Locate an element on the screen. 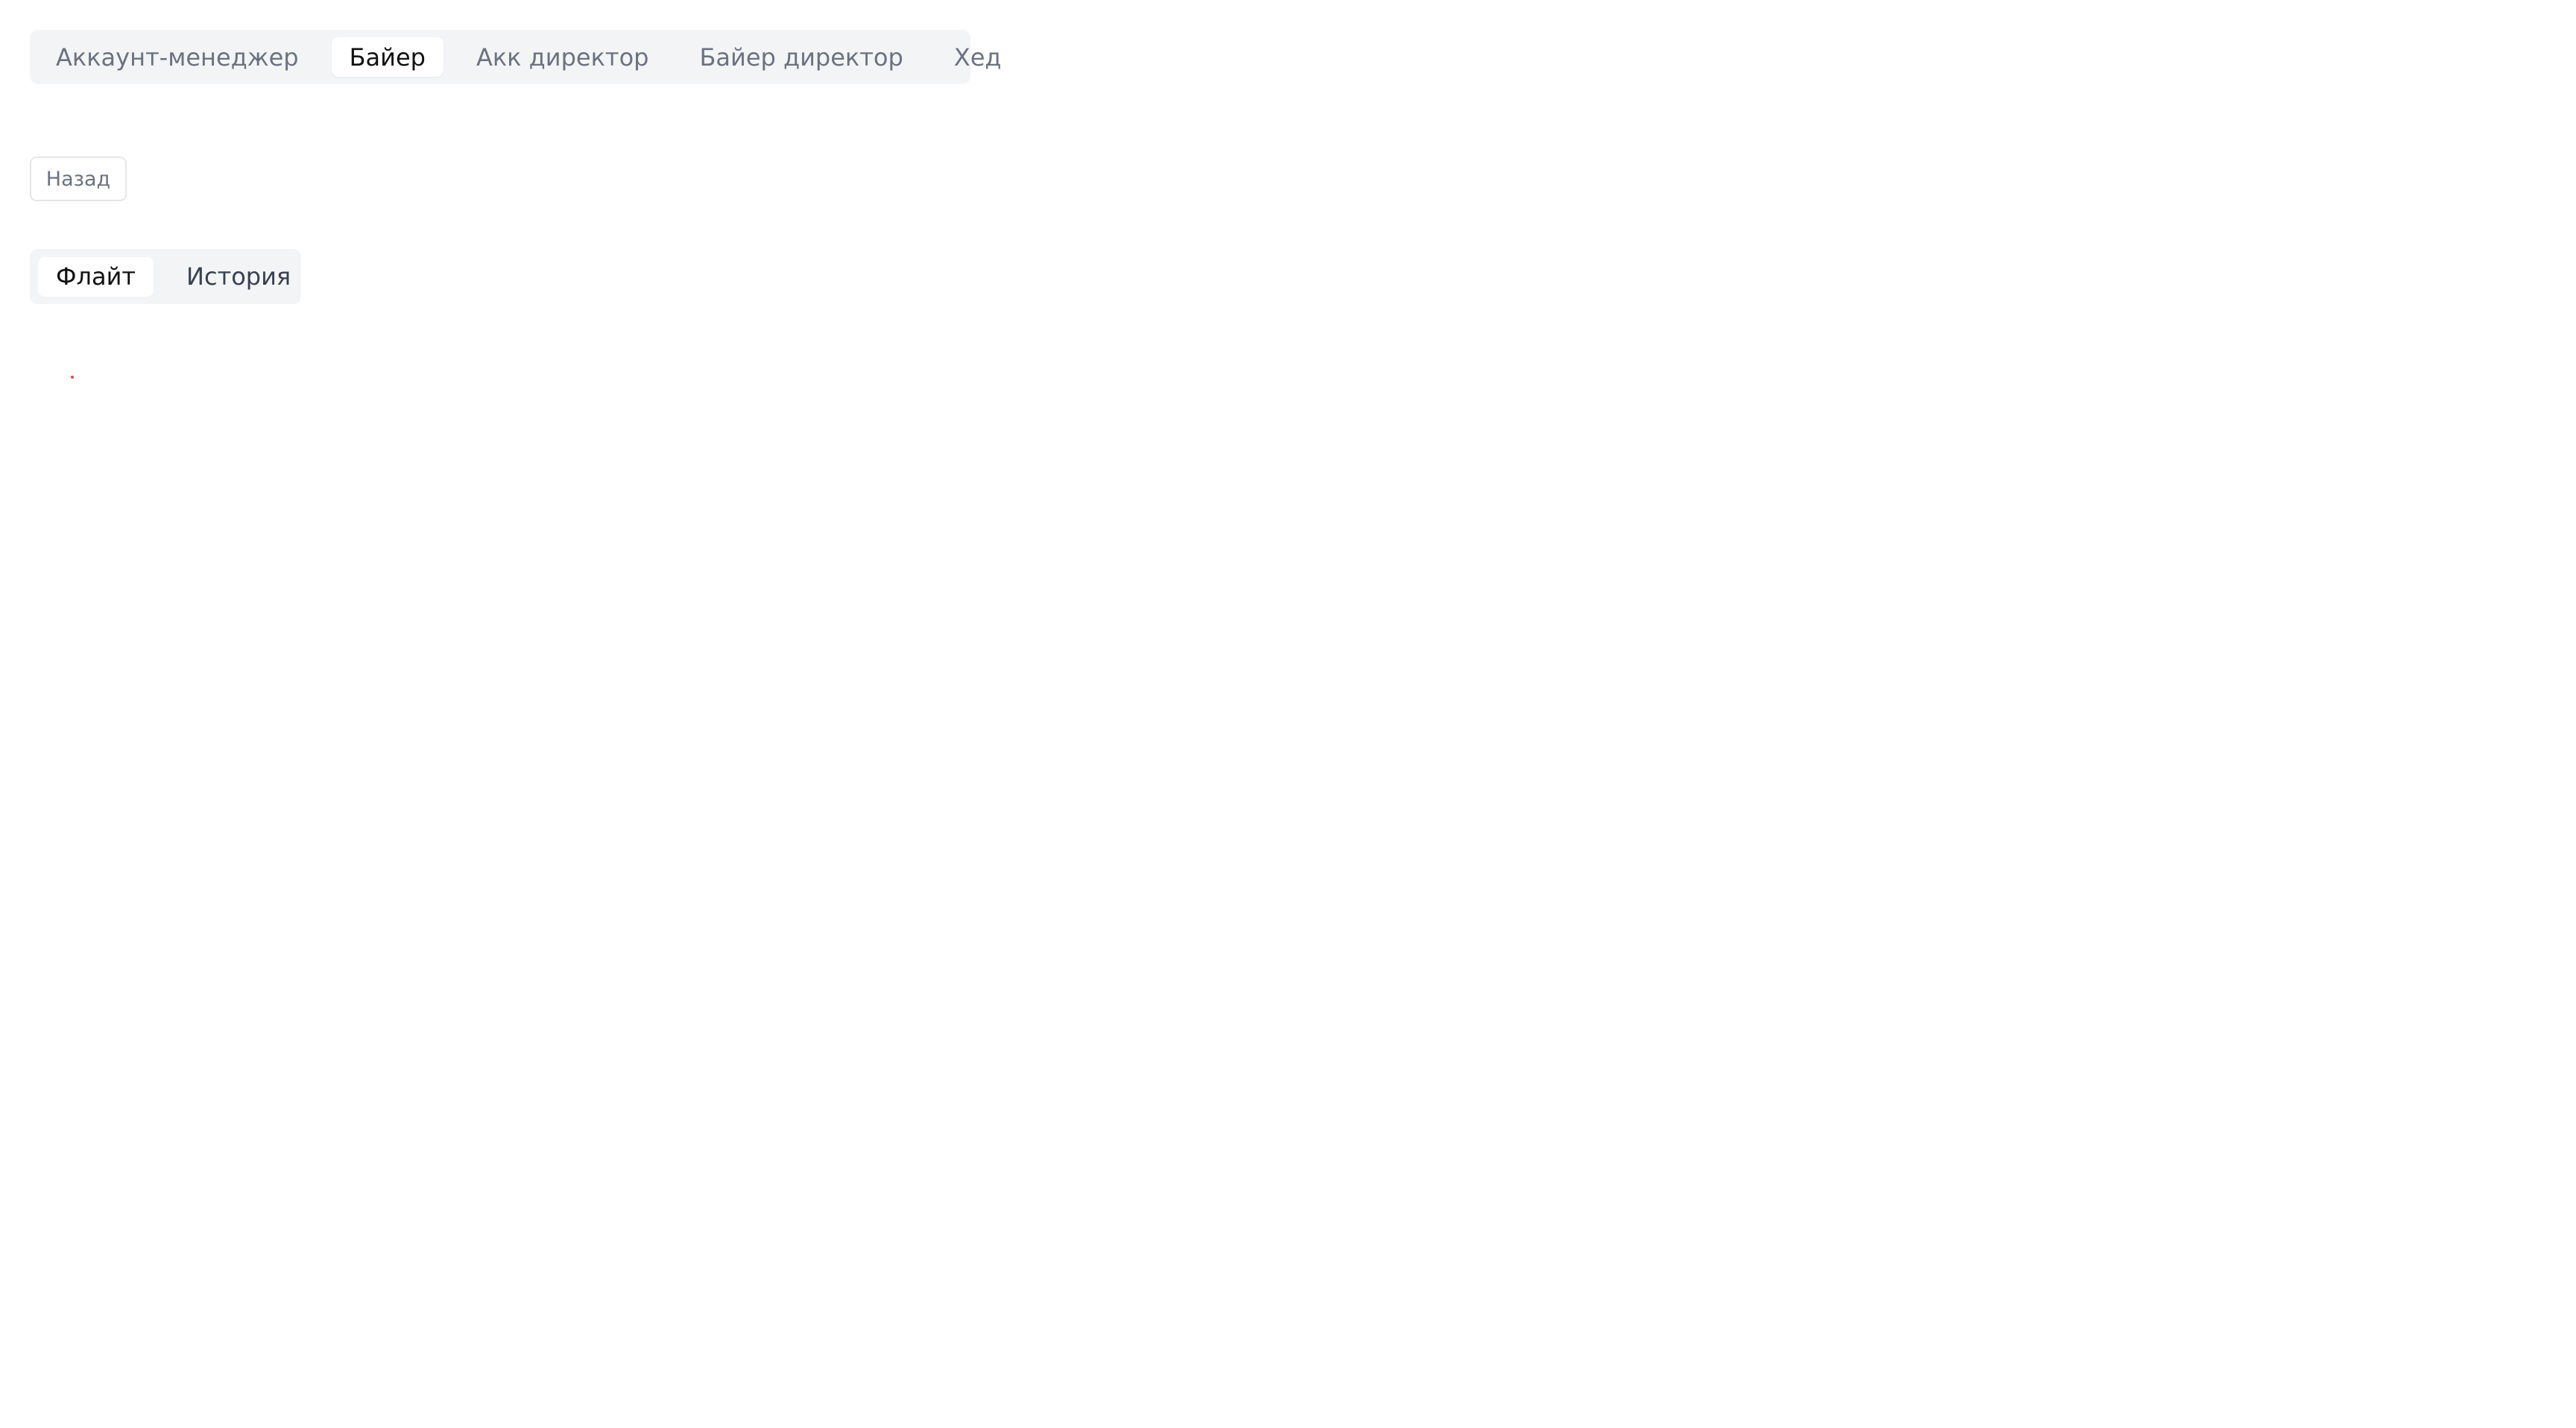  tab-history: История is located at coordinates (238, 277).